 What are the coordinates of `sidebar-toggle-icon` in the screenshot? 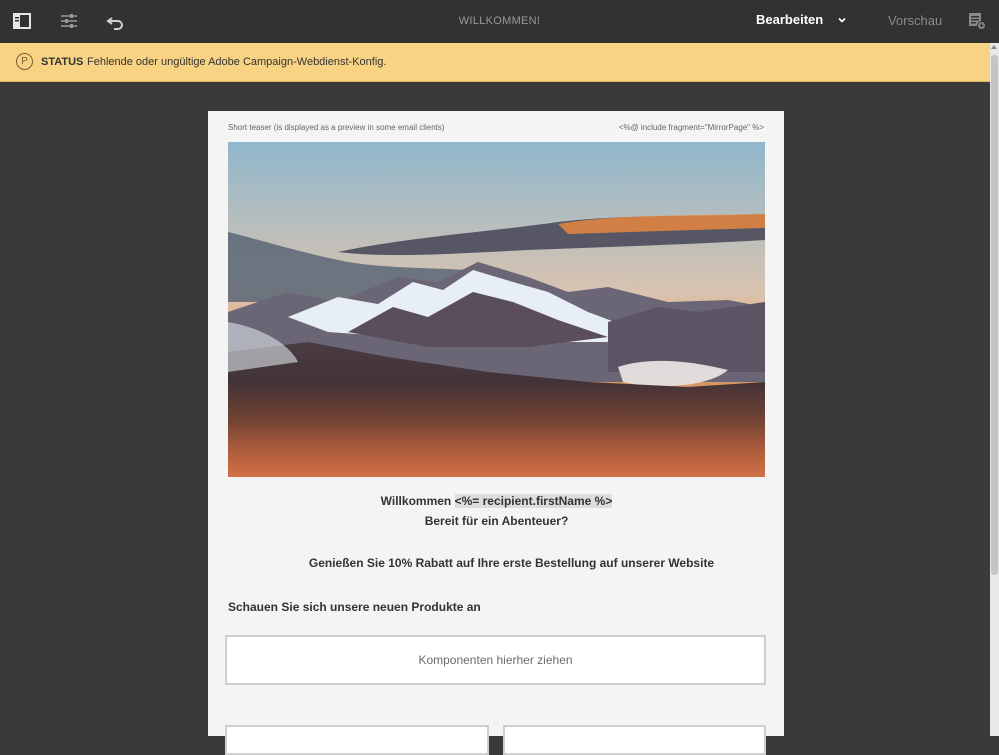 It's located at (22, 21).